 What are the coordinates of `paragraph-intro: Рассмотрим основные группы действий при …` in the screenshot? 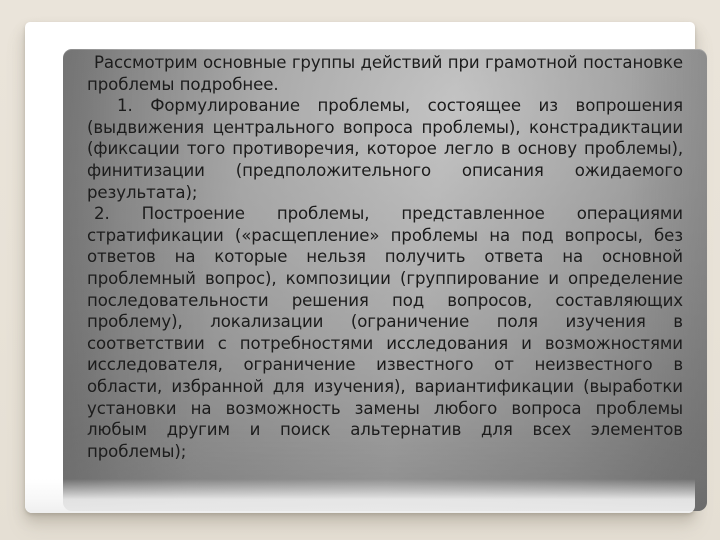 It's located at (385, 73).